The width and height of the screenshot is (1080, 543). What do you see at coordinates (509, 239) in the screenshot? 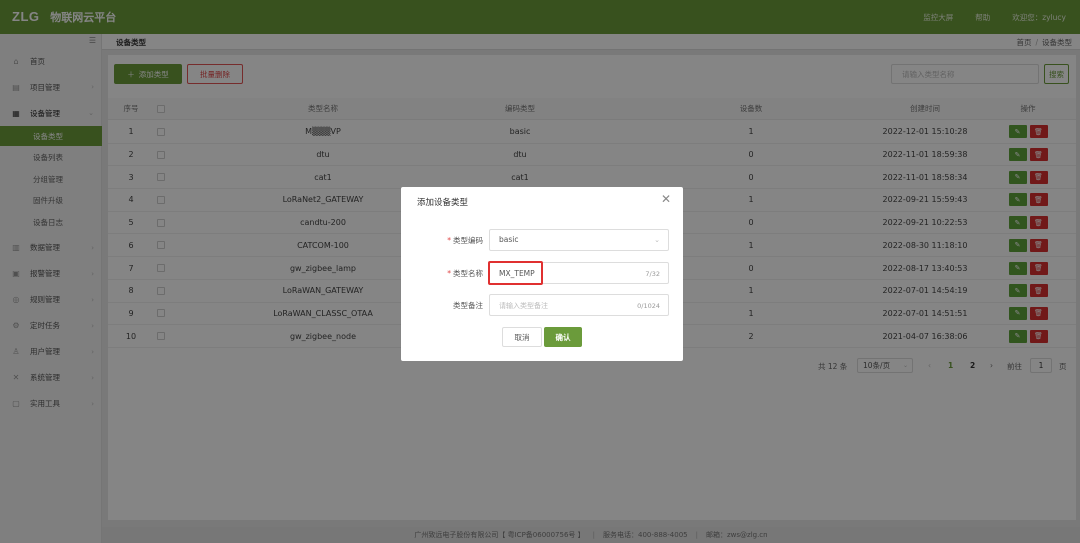
I see `code-type-value: basic` at bounding box center [509, 239].